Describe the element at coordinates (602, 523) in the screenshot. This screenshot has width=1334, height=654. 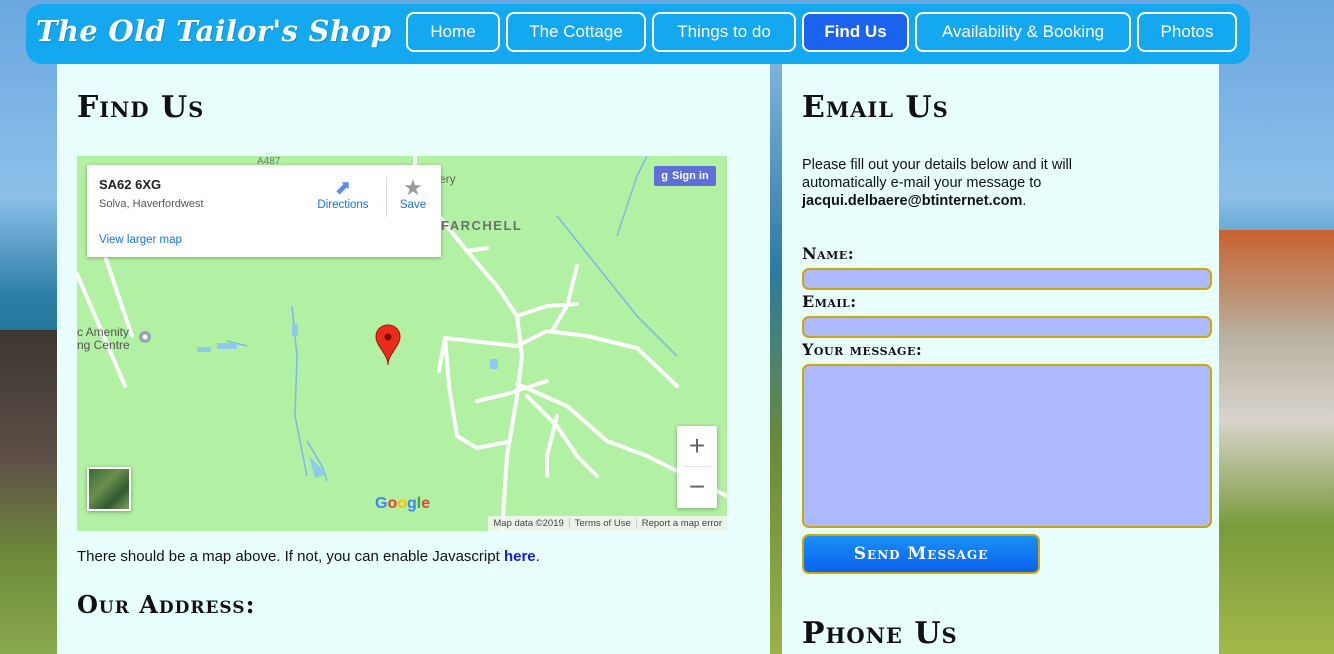
I see `terms-of-use-link: Terms of Use` at that location.